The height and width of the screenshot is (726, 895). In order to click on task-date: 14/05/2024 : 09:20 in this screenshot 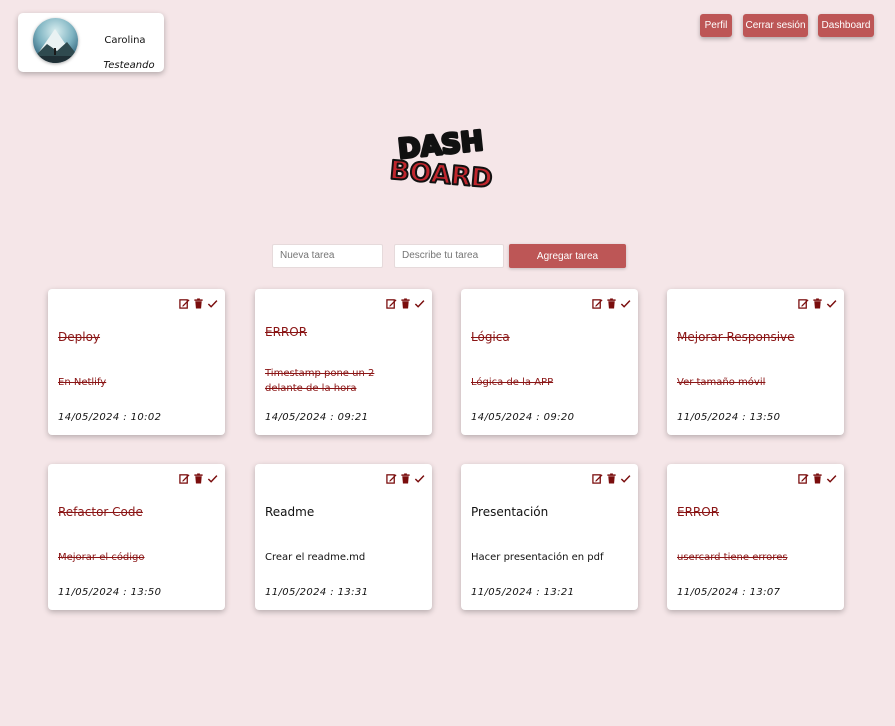, I will do `click(523, 417)`.